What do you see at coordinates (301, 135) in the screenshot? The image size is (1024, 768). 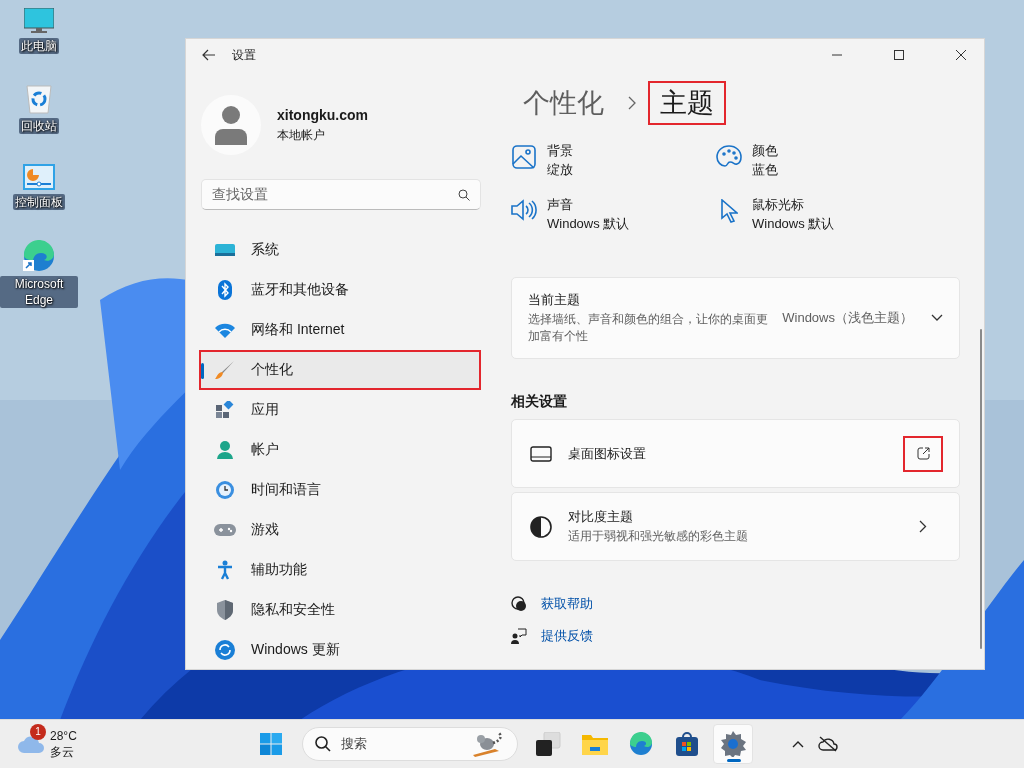 I see `account-type: 本地帐户` at bounding box center [301, 135].